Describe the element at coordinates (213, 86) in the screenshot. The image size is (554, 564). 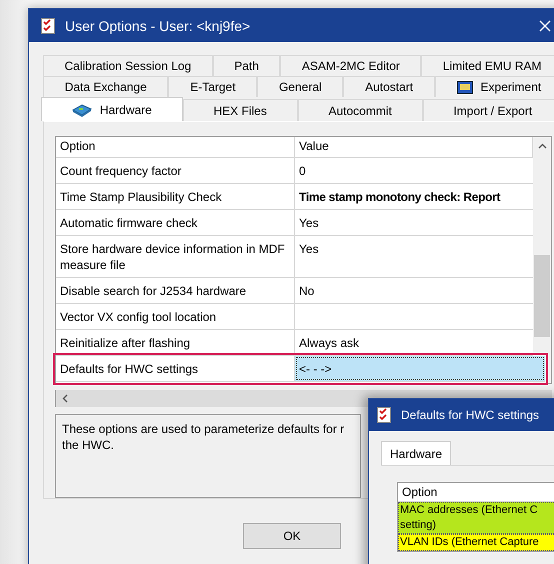
I see `tab: E-Target` at that location.